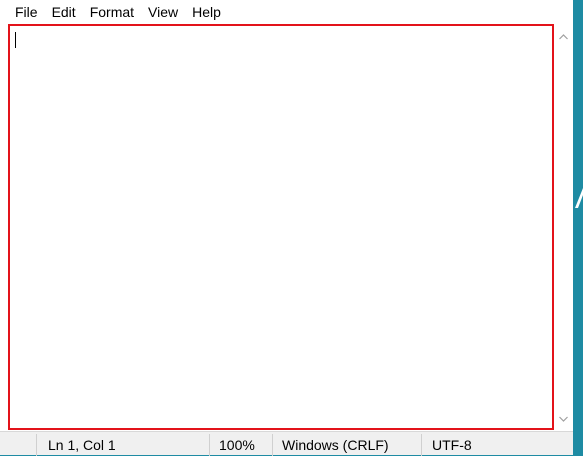  Describe the element at coordinates (563, 227) in the screenshot. I see `vertical-scrollbar` at that location.